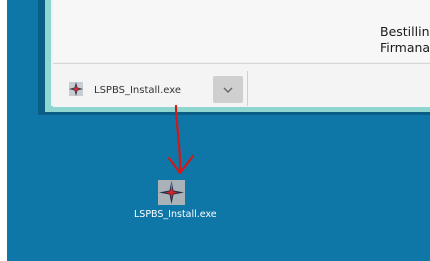 This screenshot has width=430, height=261. I want to click on exe-file-icon, so click(76, 89).